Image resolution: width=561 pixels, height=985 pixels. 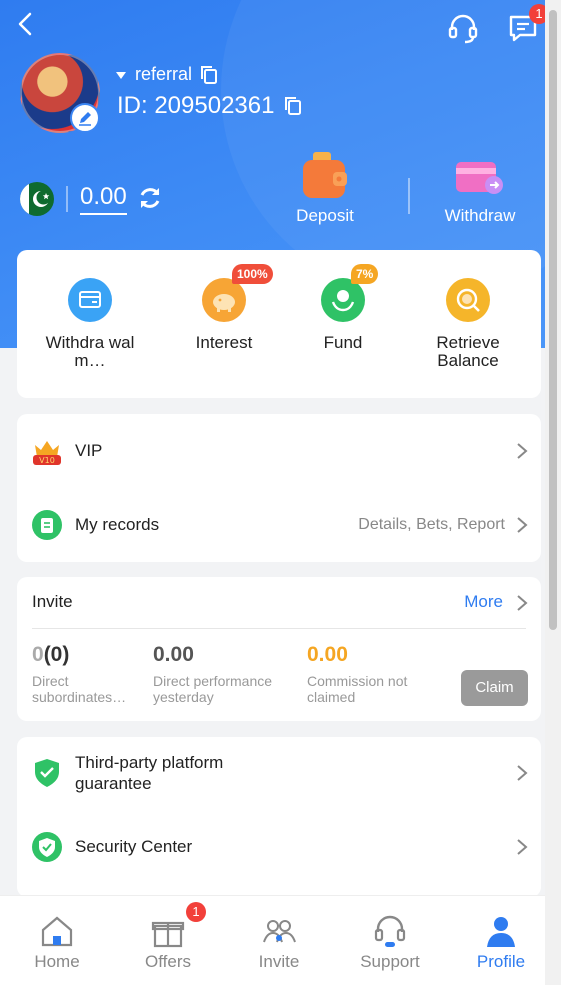 What do you see at coordinates (47, 525) in the screenshot?
I see `records-icon` at bounding box center [47, 525].